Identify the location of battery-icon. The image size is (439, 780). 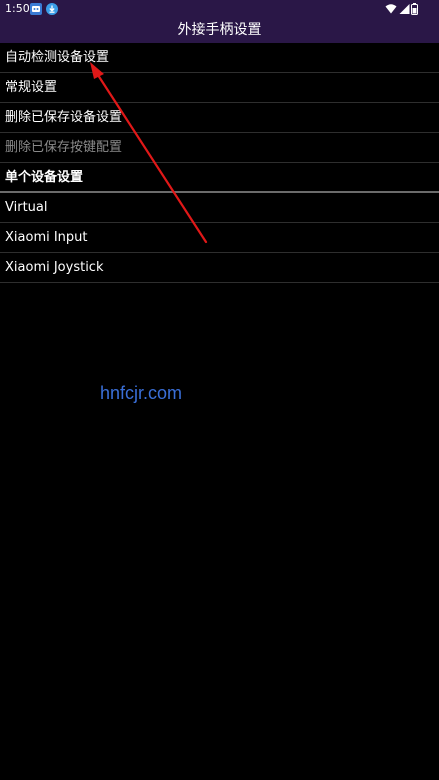
(414, 9).